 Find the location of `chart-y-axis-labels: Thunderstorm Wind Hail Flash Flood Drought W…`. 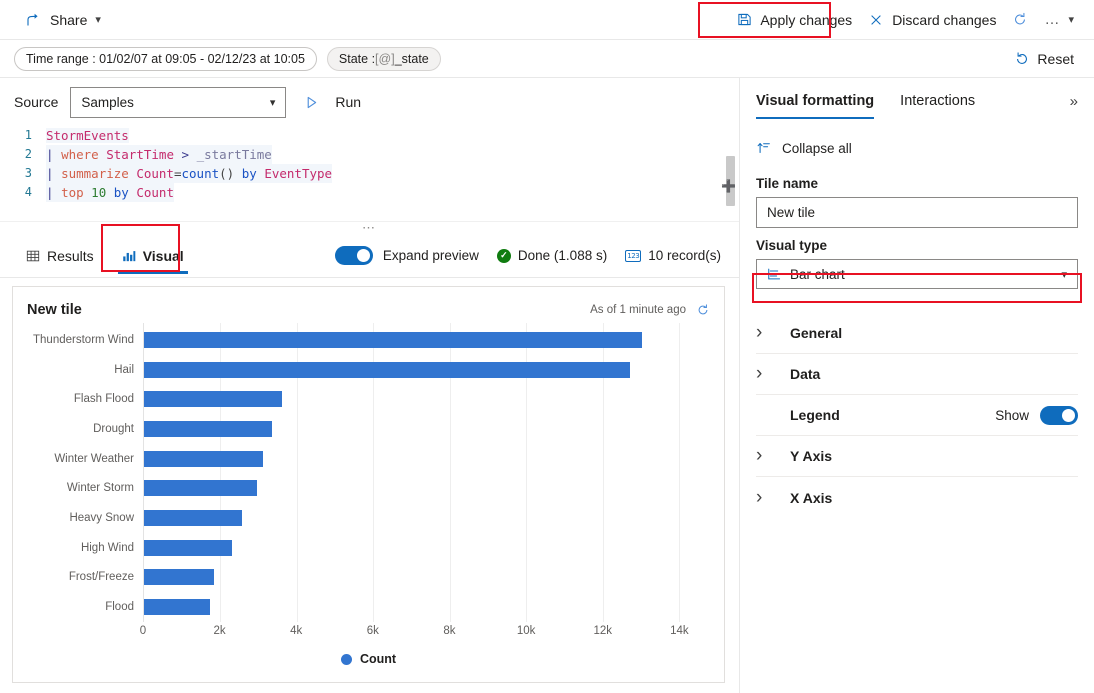

chart-y-axis-labels: Thunderstorm Wind Hail Flash Flood Drought W… is located at coordinates (85, 472).